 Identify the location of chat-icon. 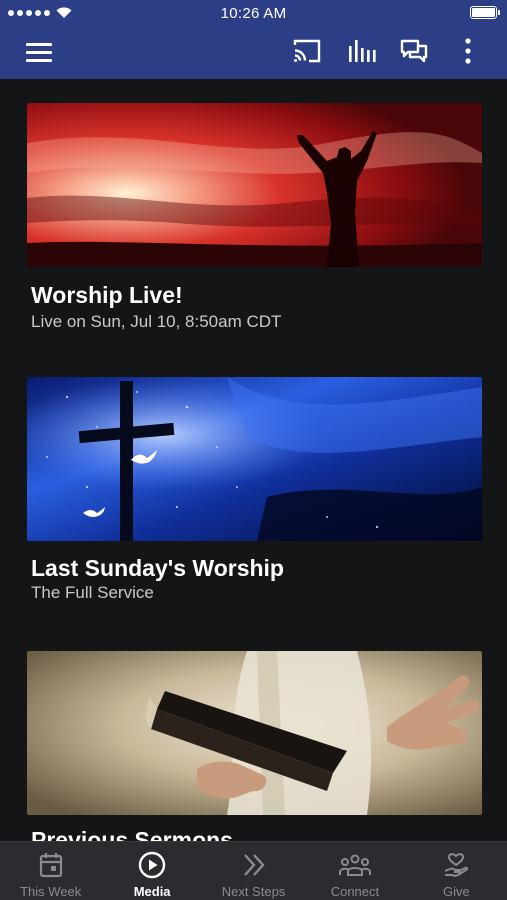
(414, 53).